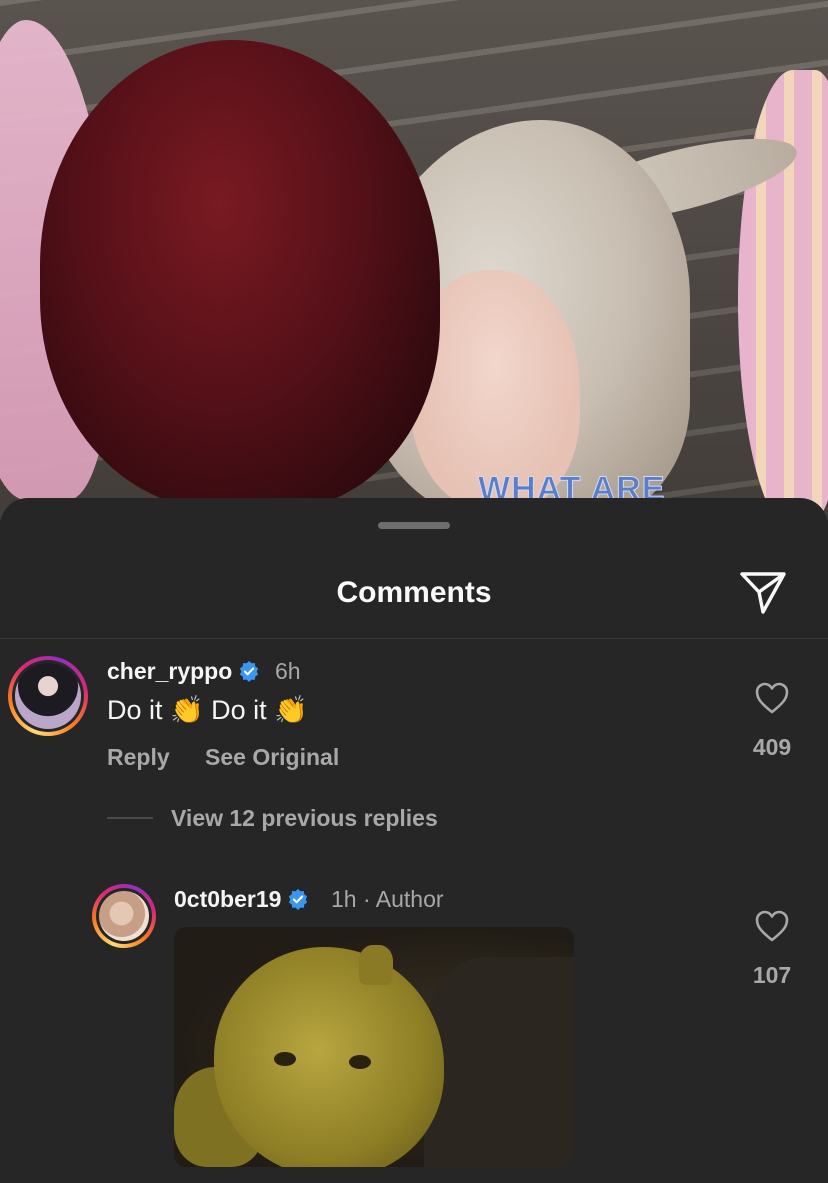  I want to click on reply-gif-attachment, so click(374, 1047).